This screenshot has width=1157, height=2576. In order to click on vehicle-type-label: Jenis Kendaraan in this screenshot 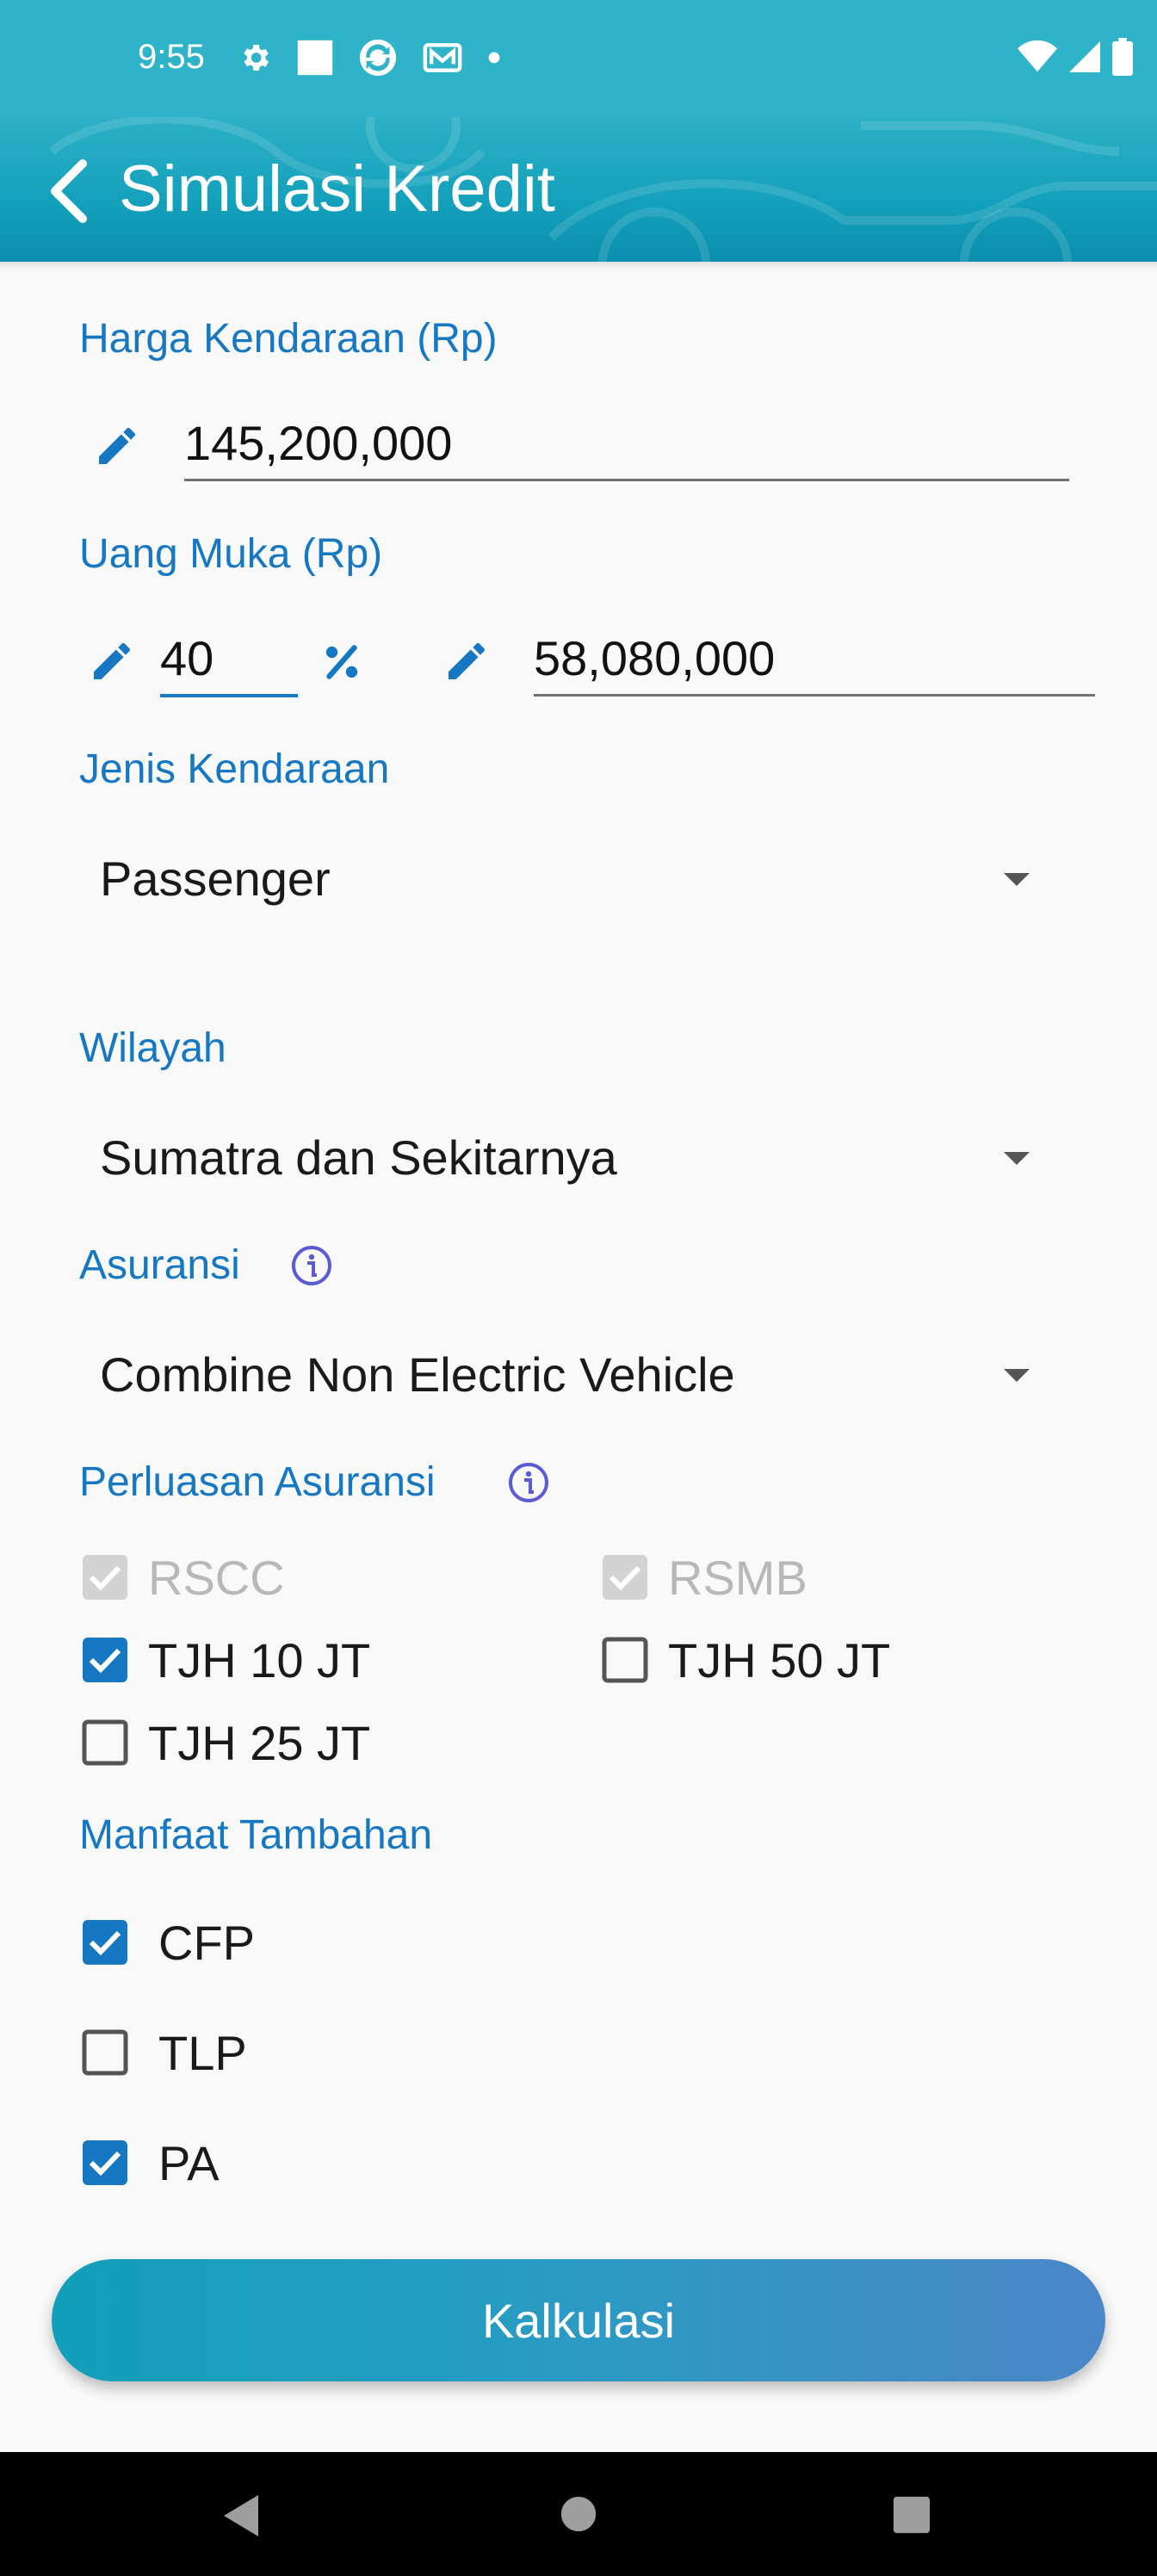, I will do `click(235, 769)`.